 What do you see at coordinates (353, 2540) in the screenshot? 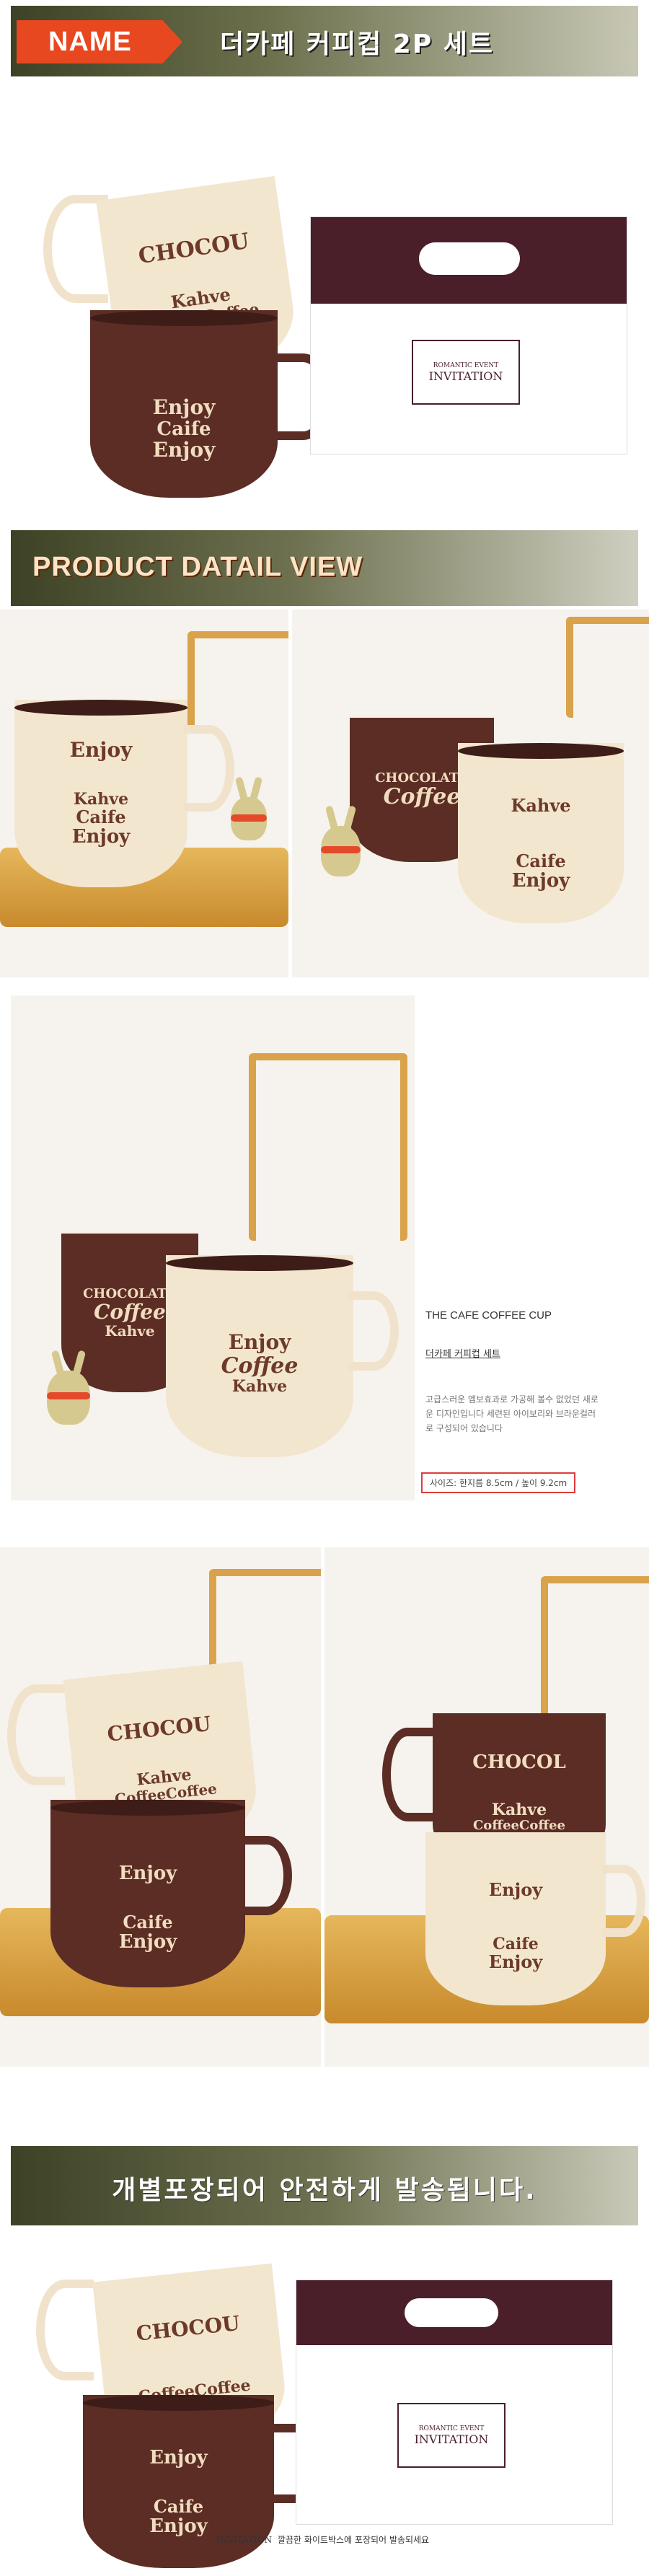
I see `caption-text: 깔끔한 화이트박스에 포장되어 발송되세요` at bounding box center [353, 2540].